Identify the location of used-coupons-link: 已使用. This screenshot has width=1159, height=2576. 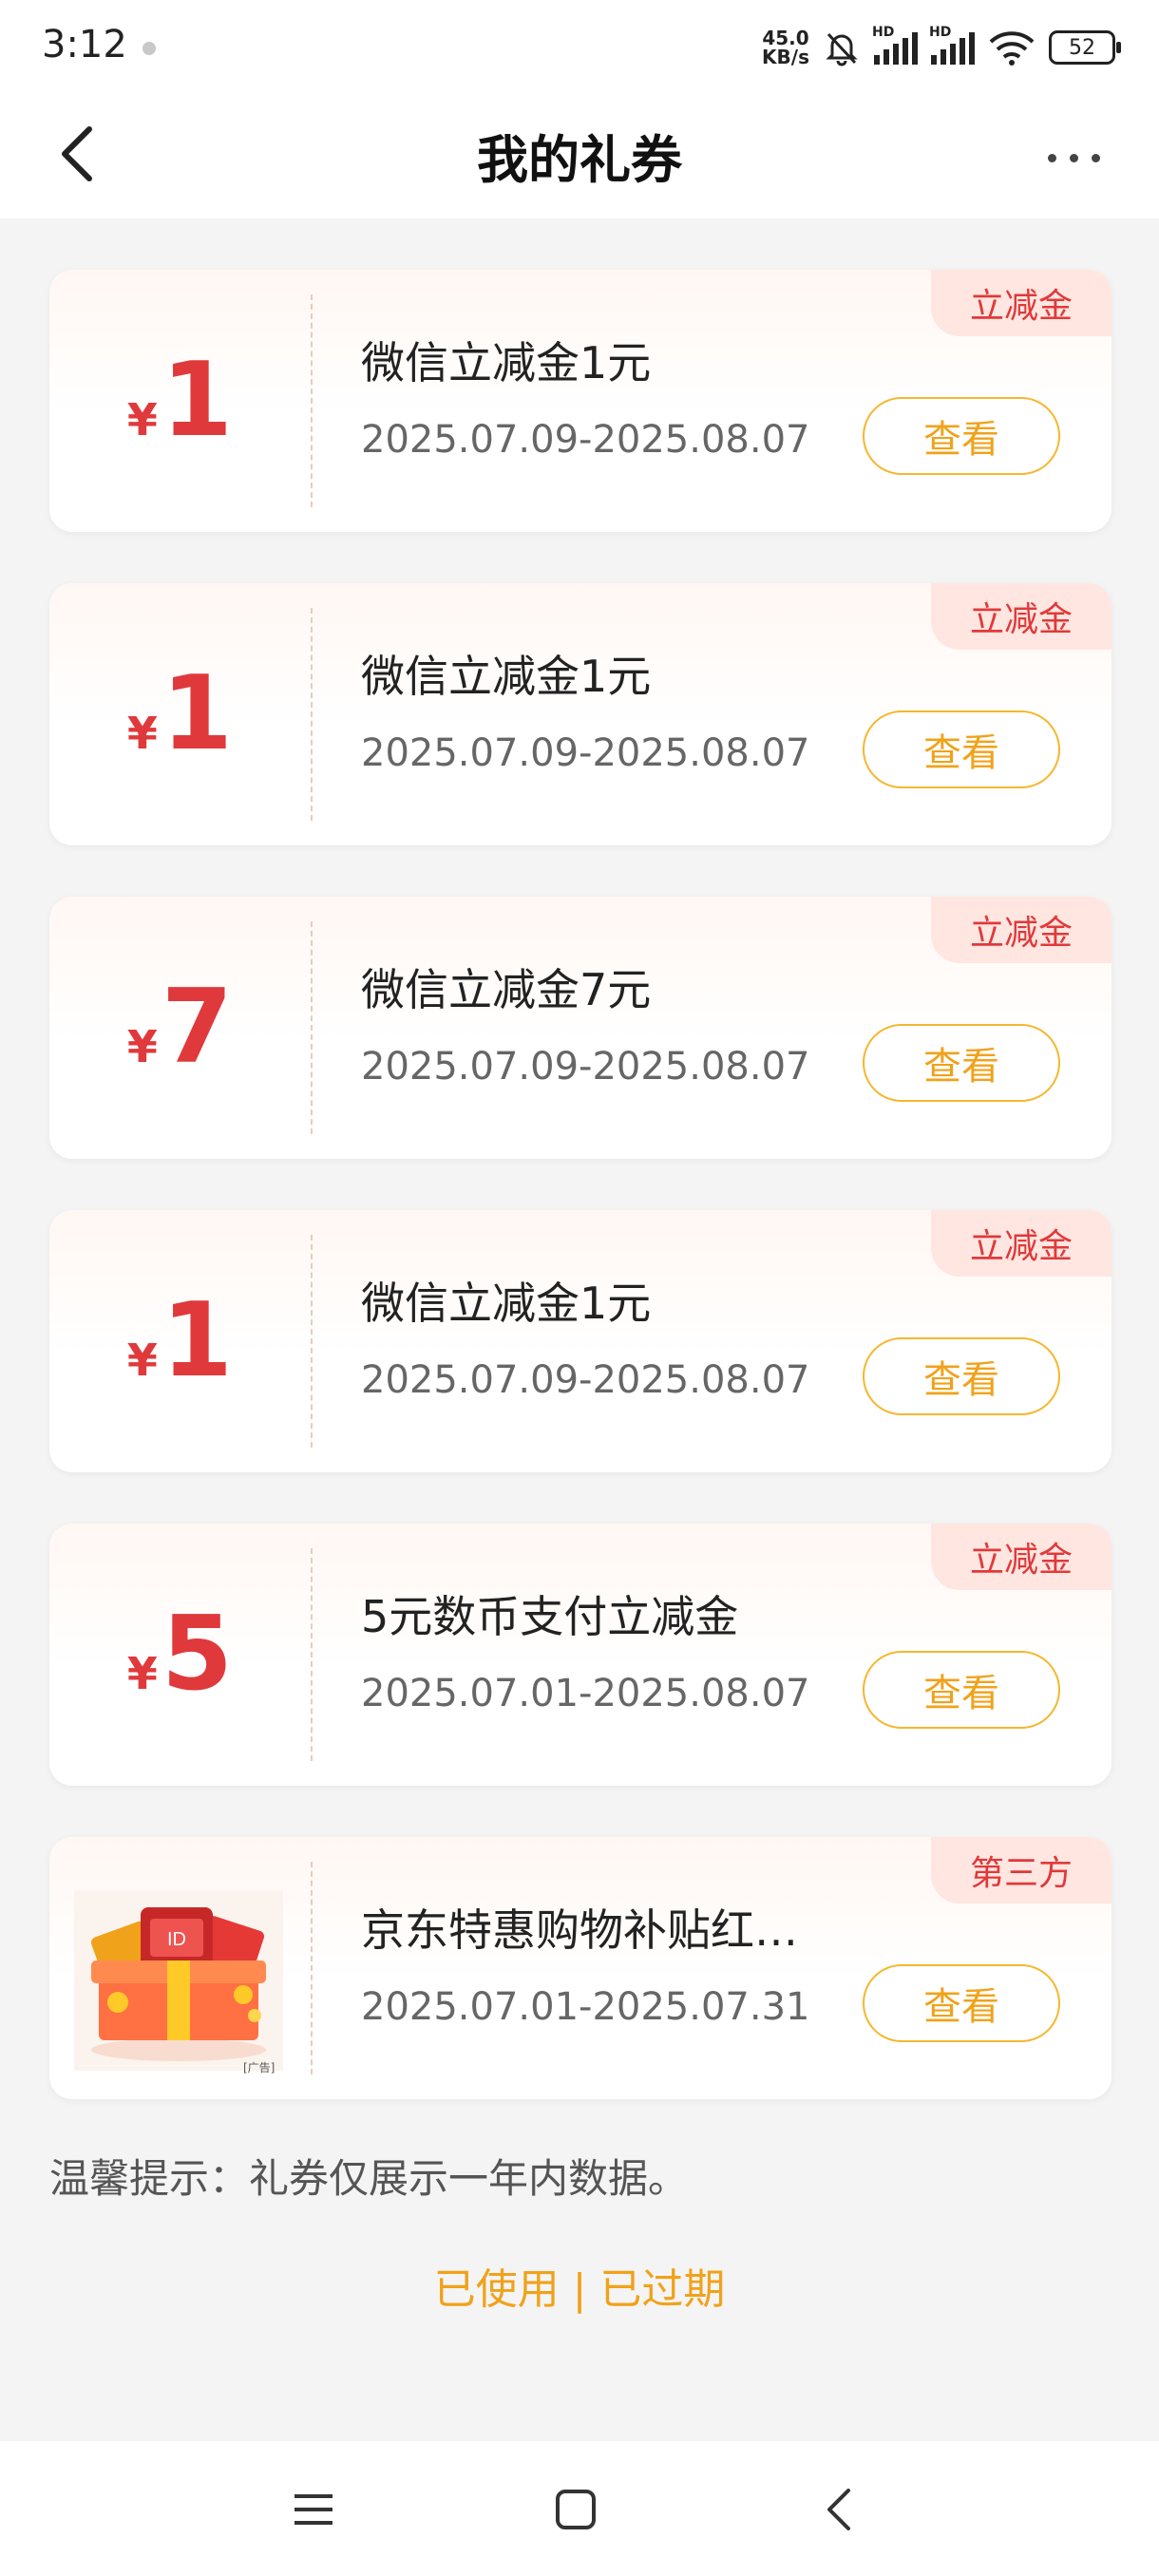
(497, 2289).